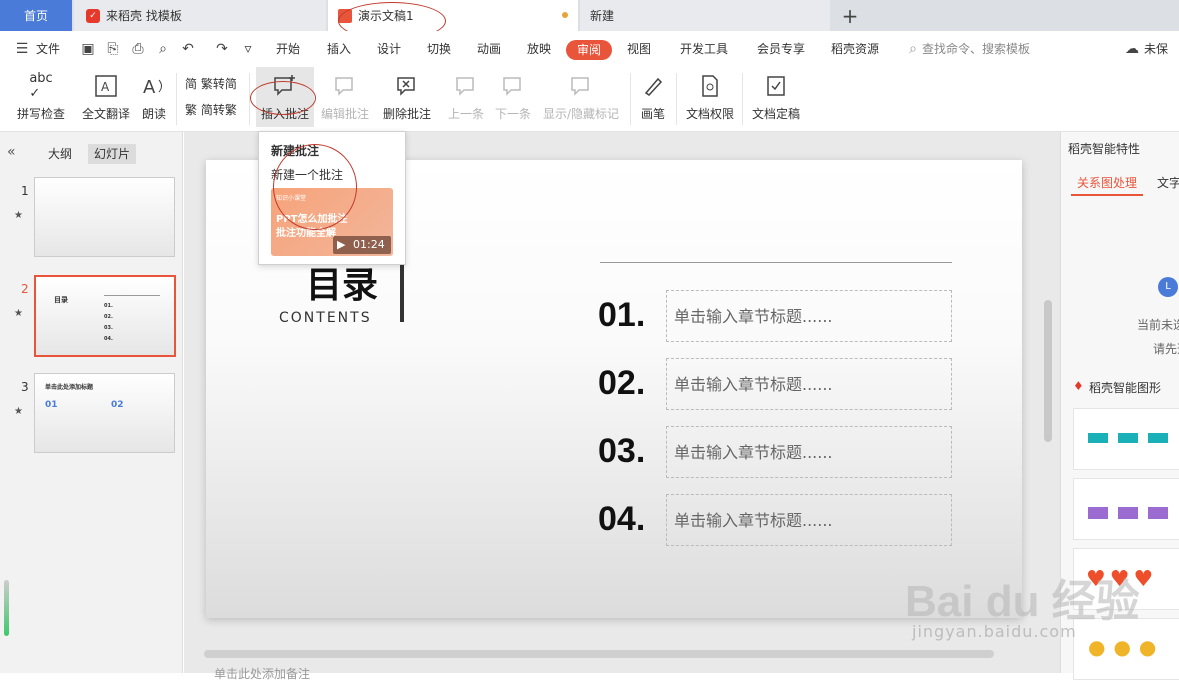 This screenshot has width=1179, height=682. Describe the element at coordinates (105, 114) in the screenshot. I see `translate-label: 全文翻译` at that location.